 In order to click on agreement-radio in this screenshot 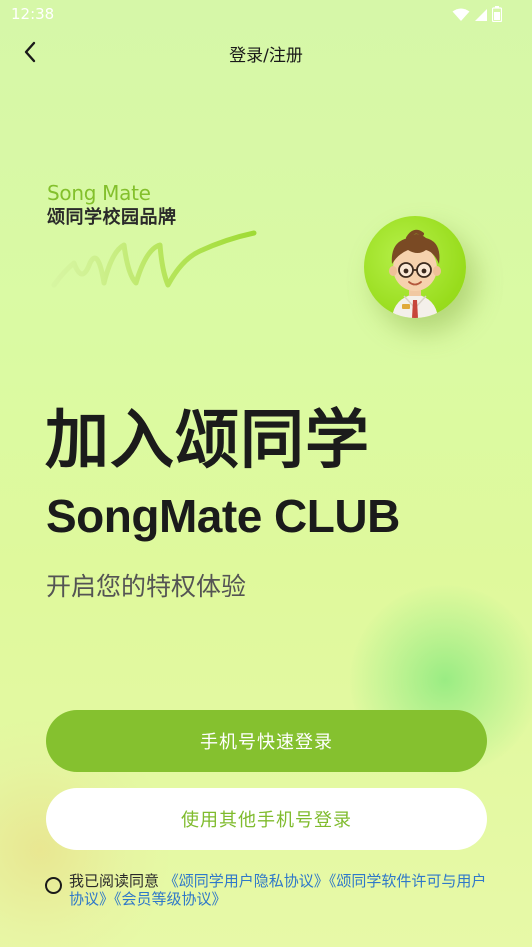, I will do `click(53, 885)`.